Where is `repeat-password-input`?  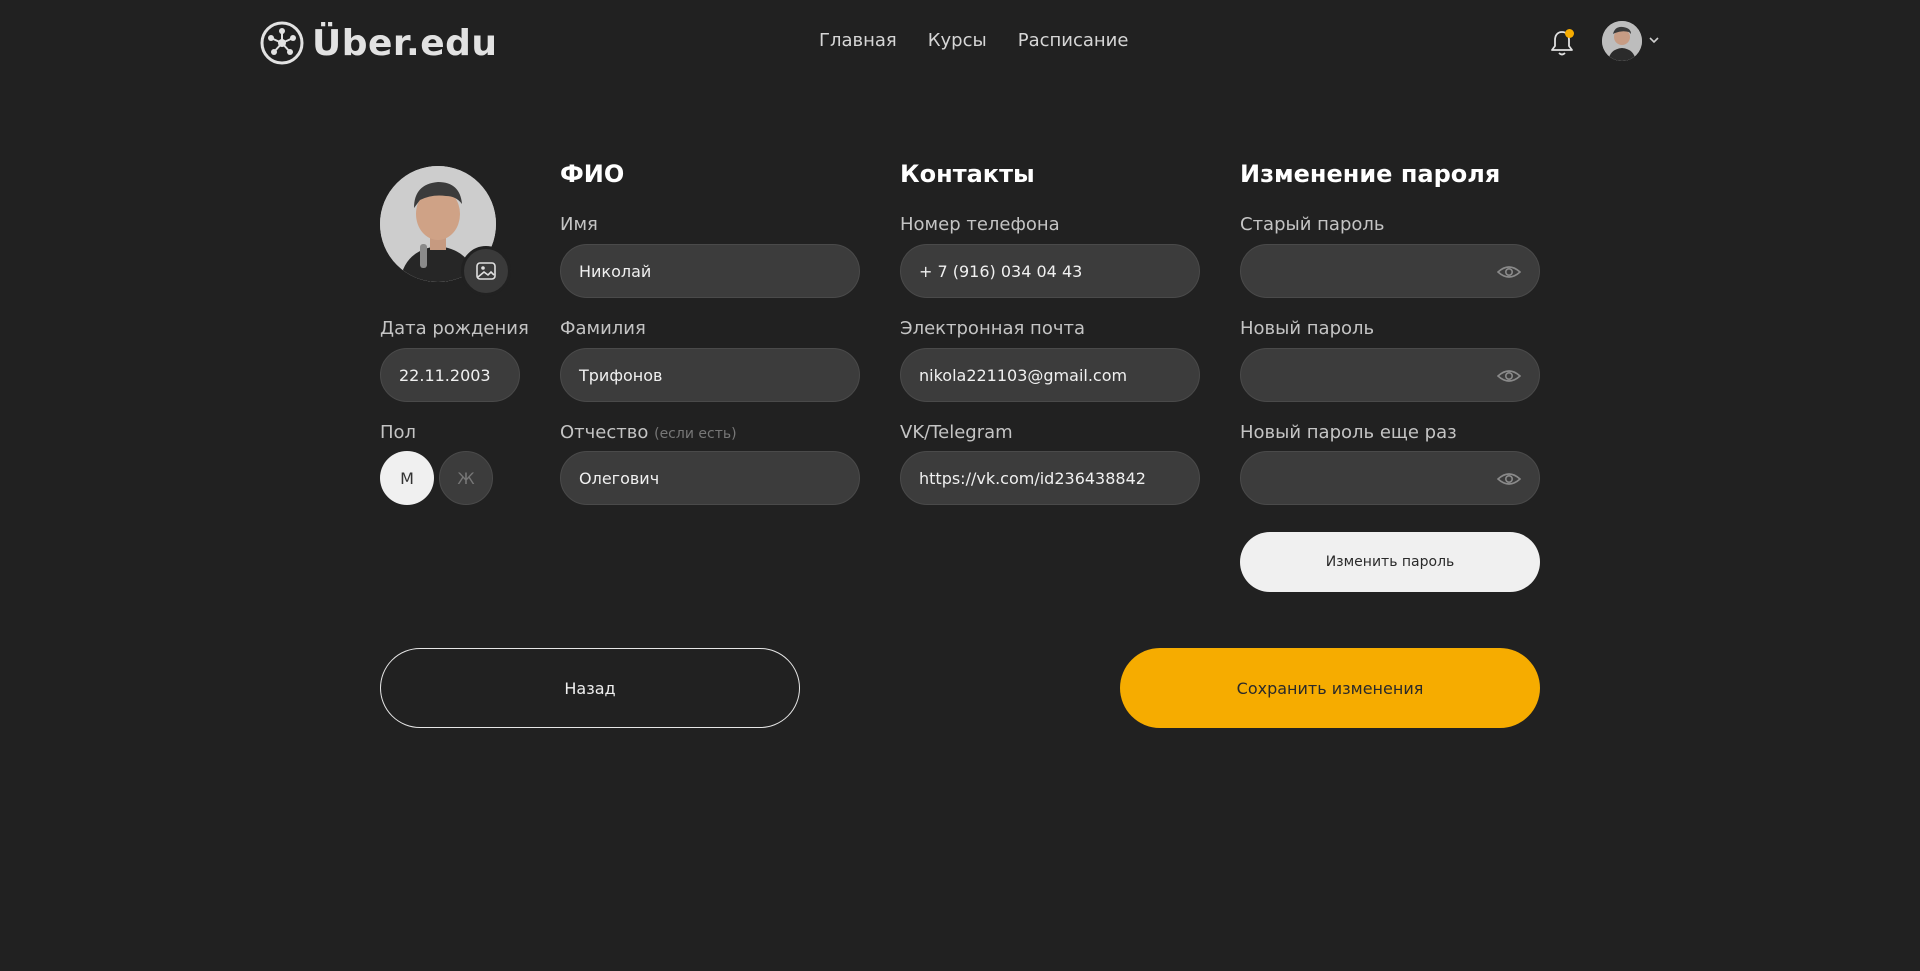 repeat-password-input is located at coordinates (1390, 478).